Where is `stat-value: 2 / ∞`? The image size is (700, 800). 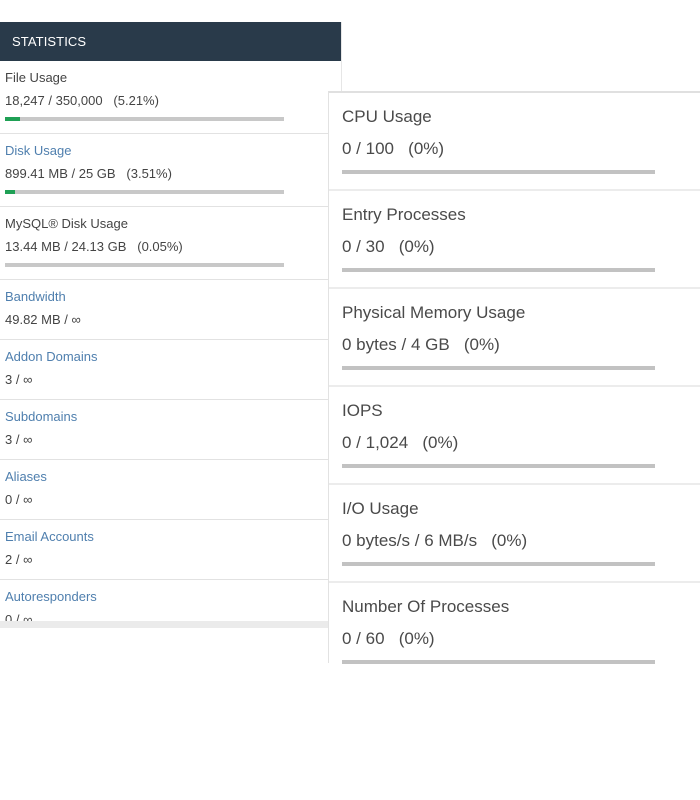 stat-value: 2 / ∞ is located at coordinates (19, 559).